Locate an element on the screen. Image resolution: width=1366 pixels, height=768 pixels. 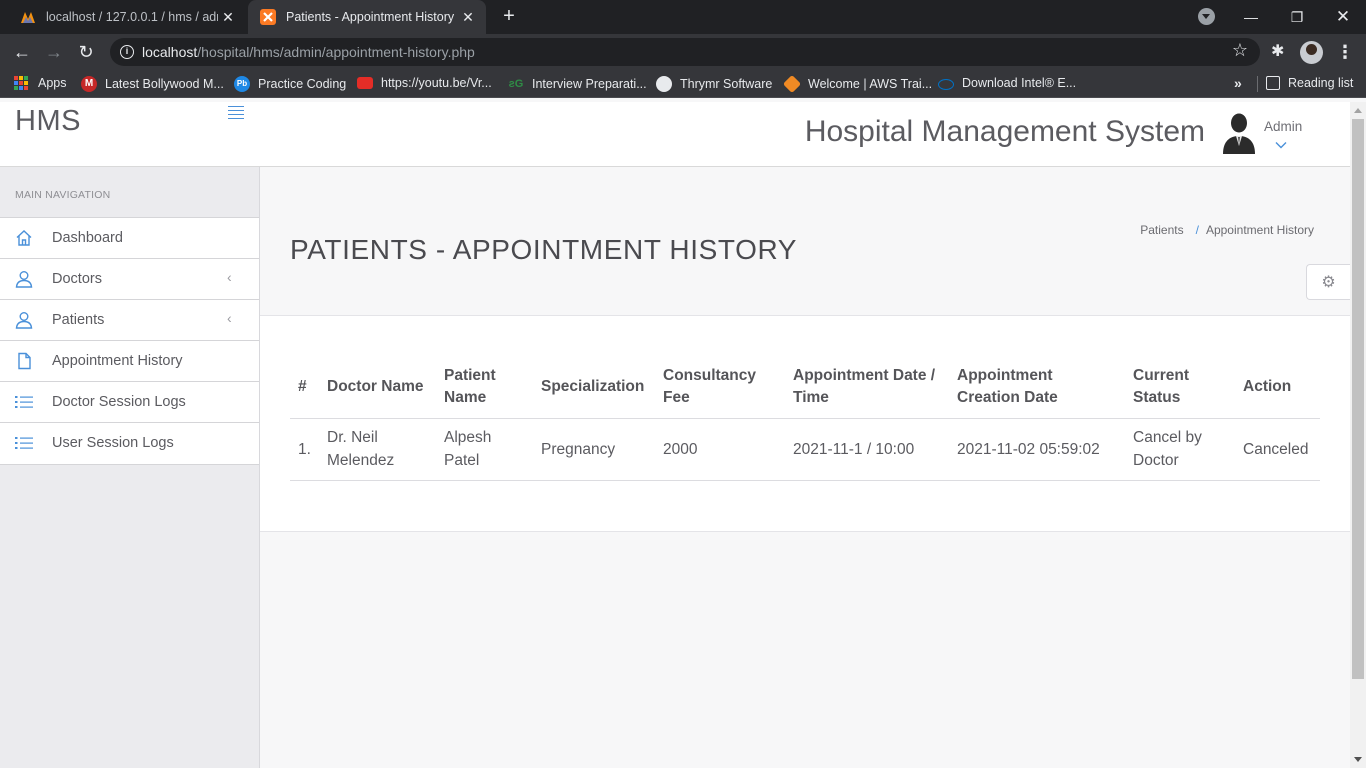
bookmark-star-icon: ☆ is located at coordinates (1240, 50).